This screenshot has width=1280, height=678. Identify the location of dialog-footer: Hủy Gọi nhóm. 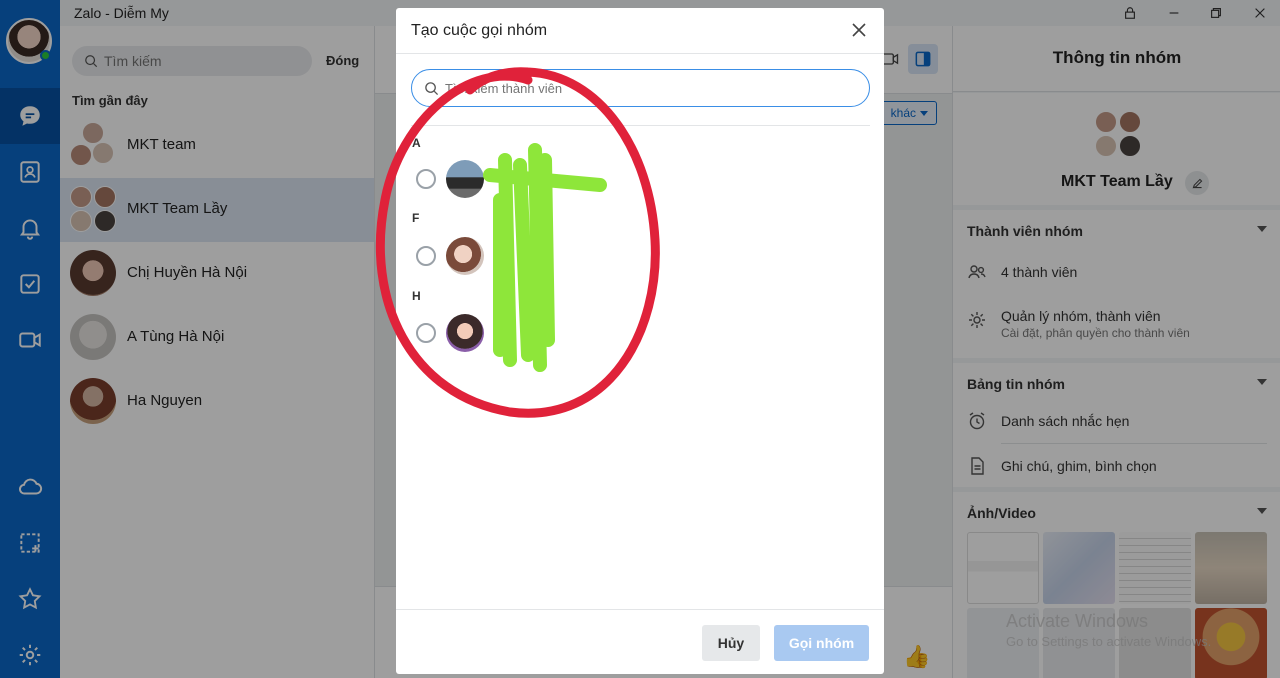
(640, 641).